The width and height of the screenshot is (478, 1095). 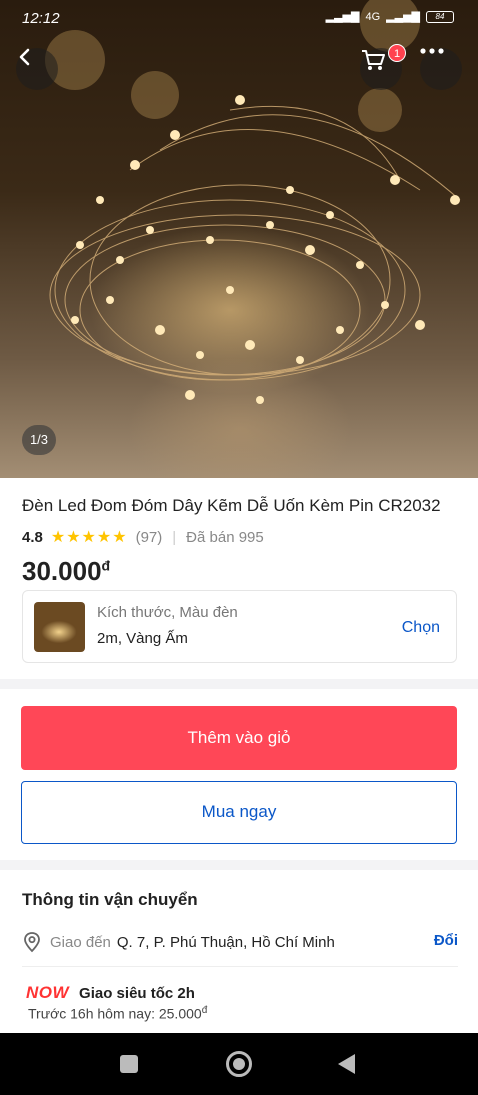 I want to click on rating-value: 4.8, so click(x=32, y=537).